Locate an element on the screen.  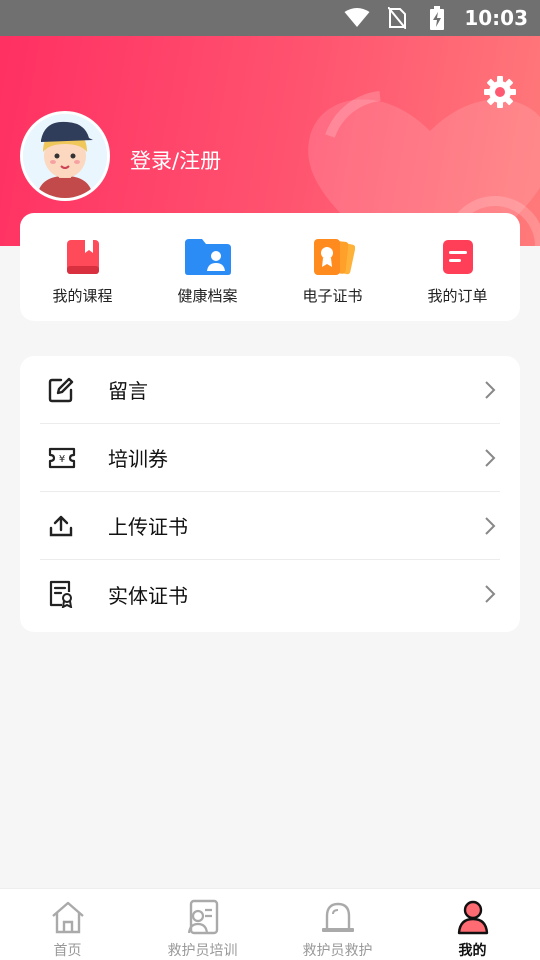
tab-rescuer-training: 救护员培训 is located at coordinates (202, 924).